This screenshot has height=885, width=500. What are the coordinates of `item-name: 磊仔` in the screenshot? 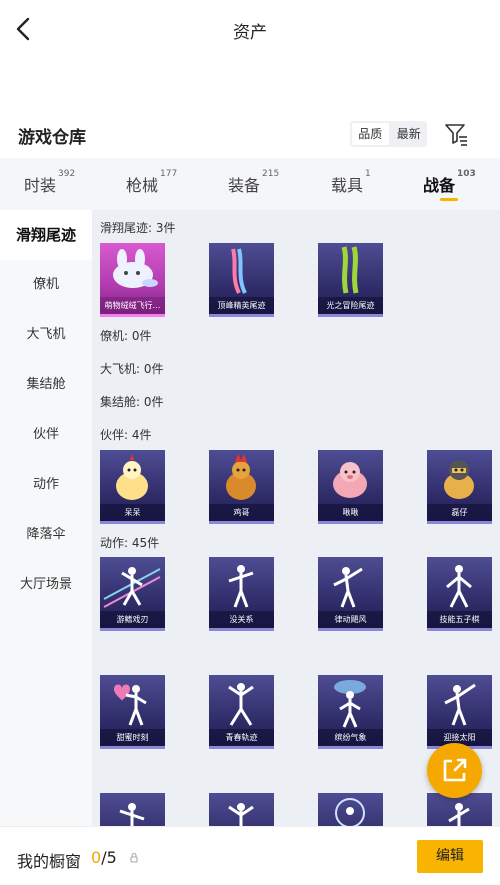 It's located at (459, 512).